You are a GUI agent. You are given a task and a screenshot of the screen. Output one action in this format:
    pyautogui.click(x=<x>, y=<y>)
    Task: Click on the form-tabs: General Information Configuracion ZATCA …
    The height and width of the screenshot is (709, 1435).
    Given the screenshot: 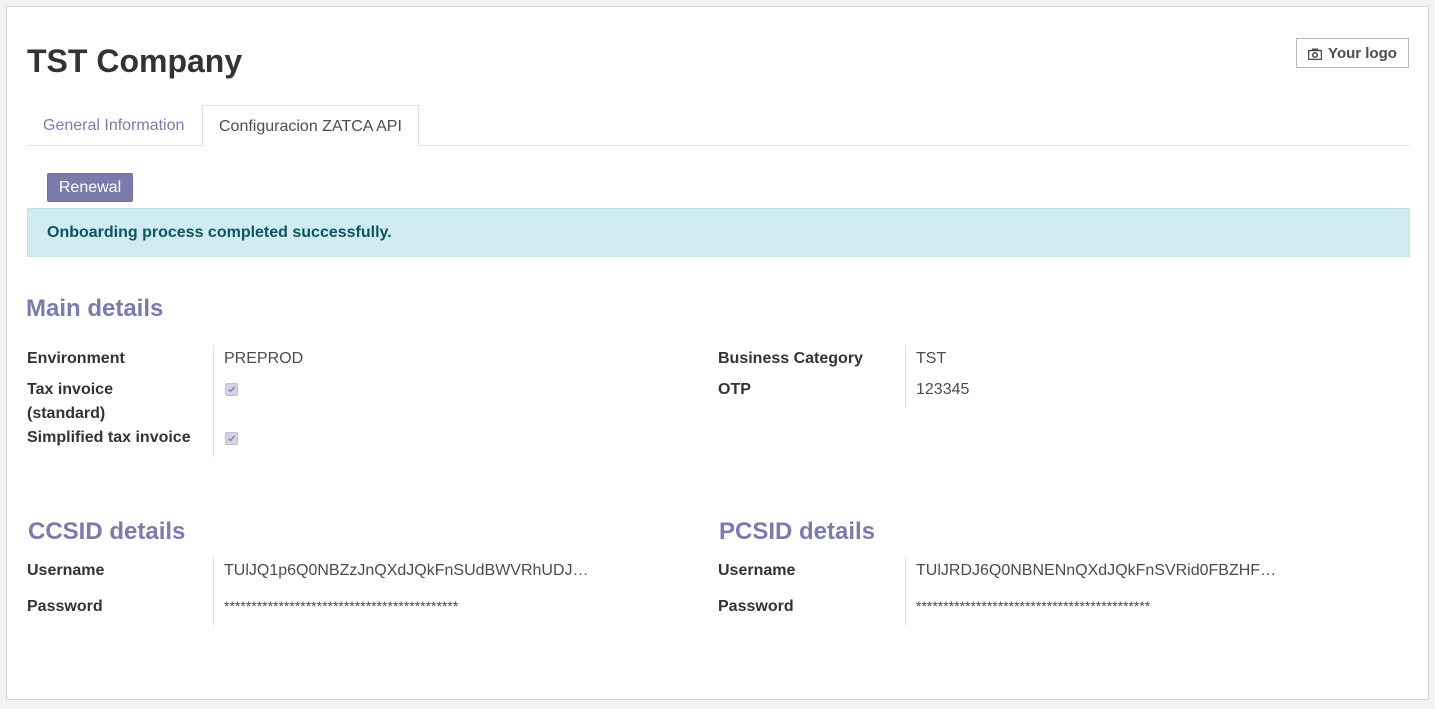 What is the action you would take?
    pyautogui.click(x=718, y=126)
    